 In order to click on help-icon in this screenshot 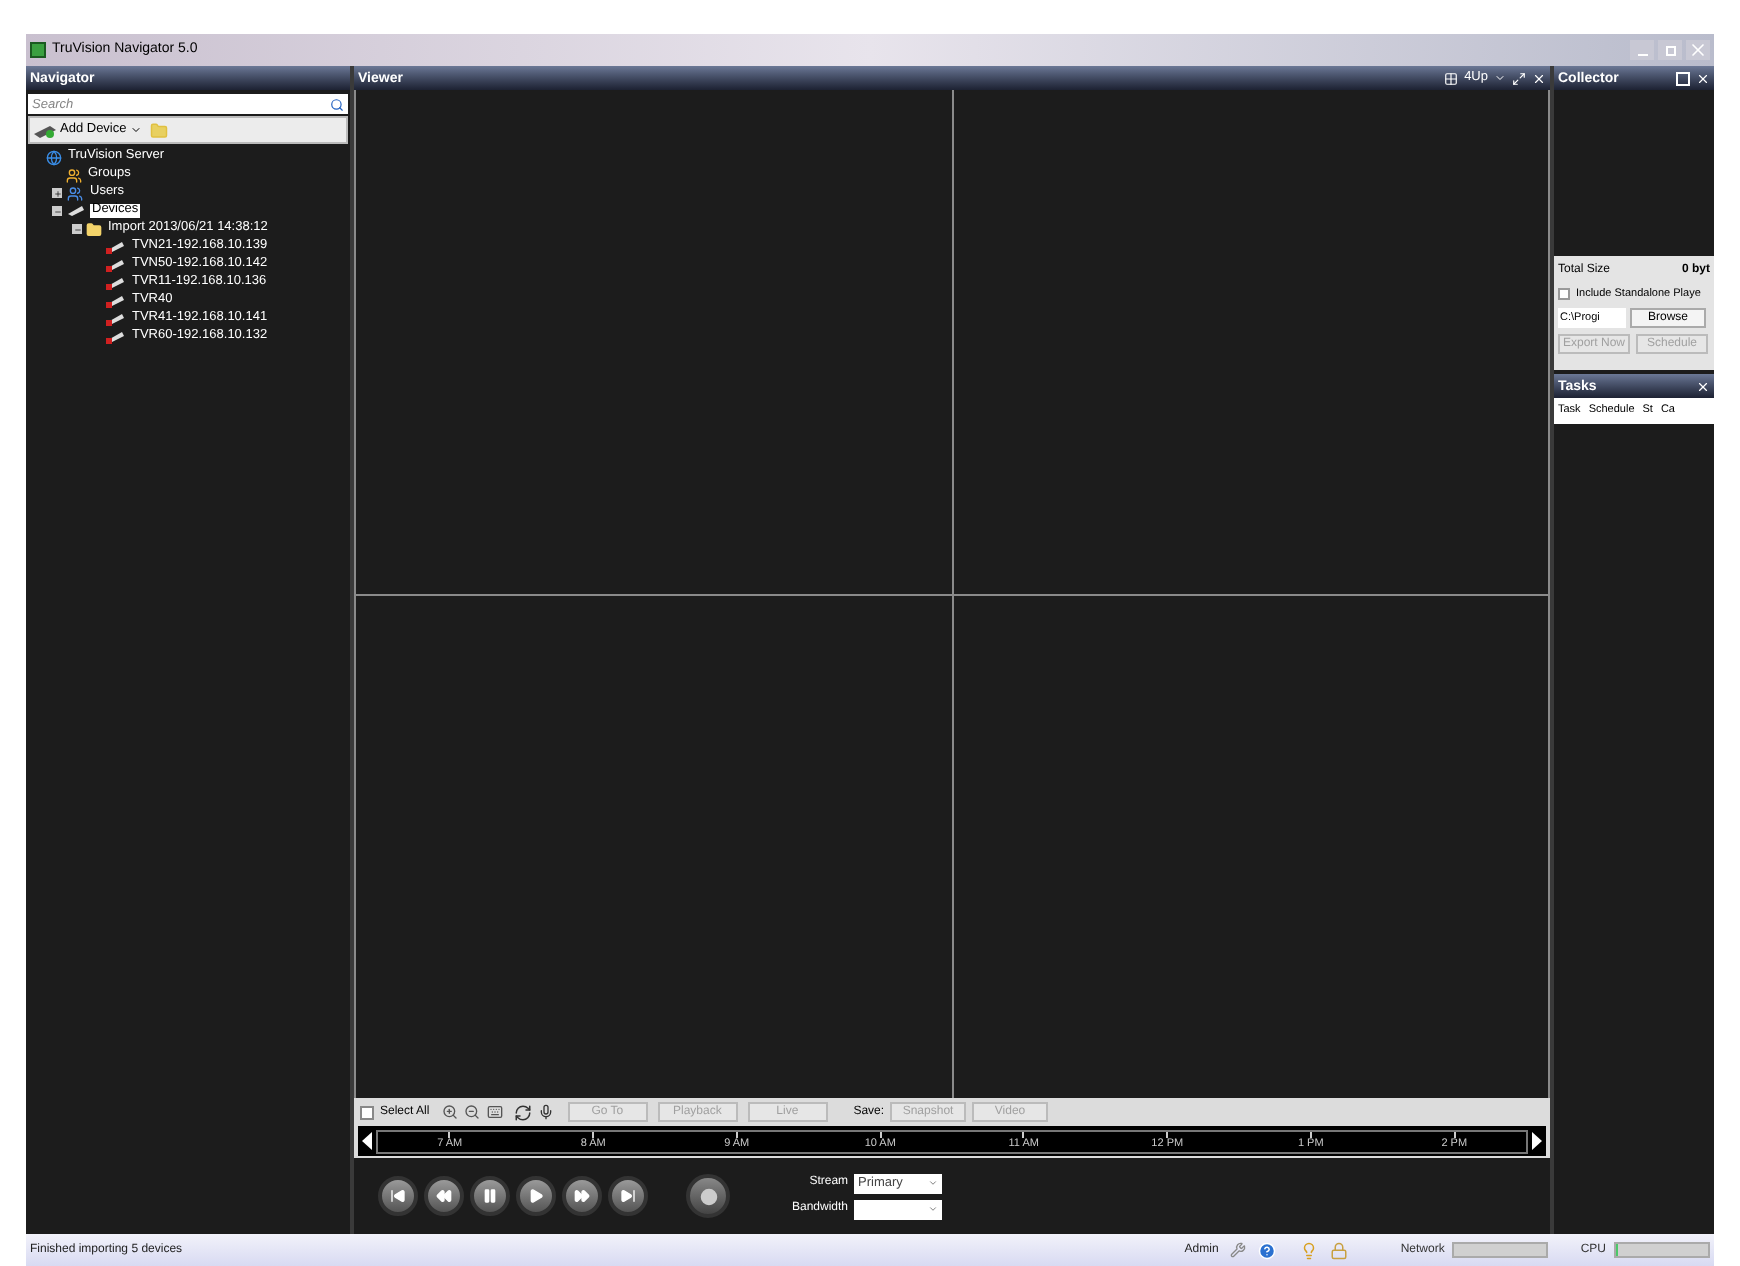, I will do `click(1267, 1250)`.